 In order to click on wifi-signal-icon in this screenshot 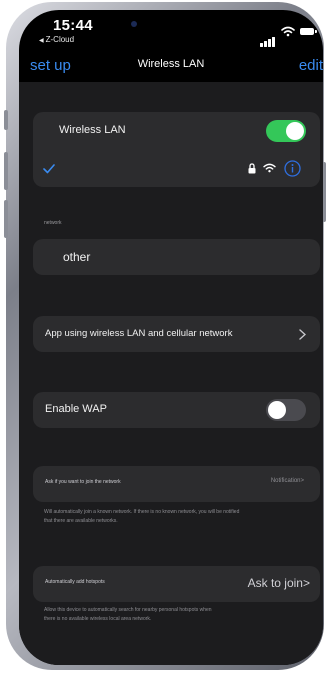, I will do `click(269, 168)`.